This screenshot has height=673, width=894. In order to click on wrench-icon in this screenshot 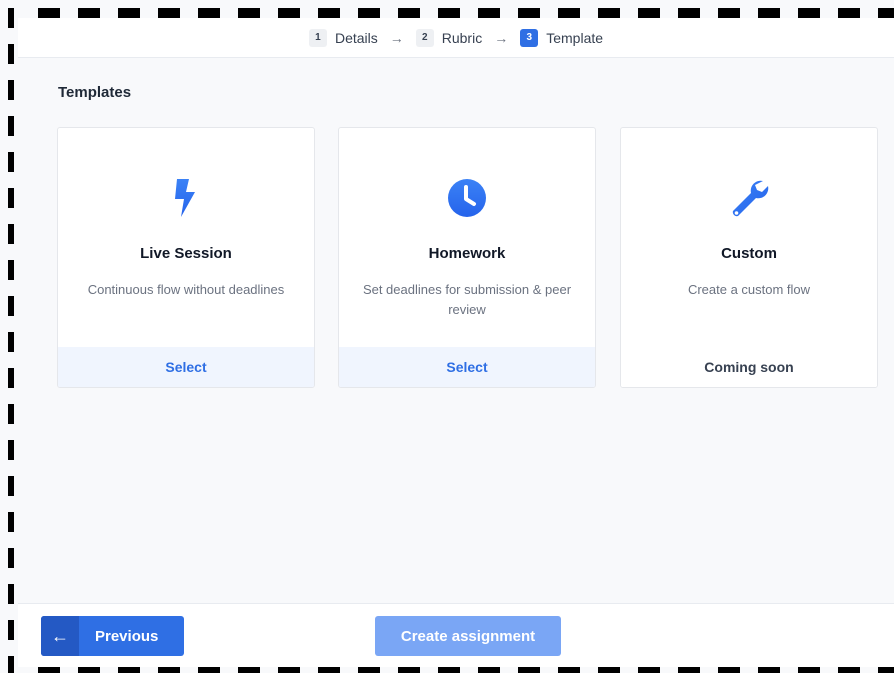, I will do `click(749, 198)`.